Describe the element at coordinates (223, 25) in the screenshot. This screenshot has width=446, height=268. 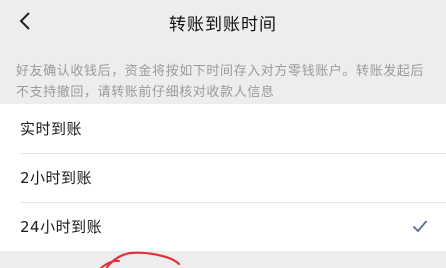
I see `page-title: 转账到账时间` at that location.